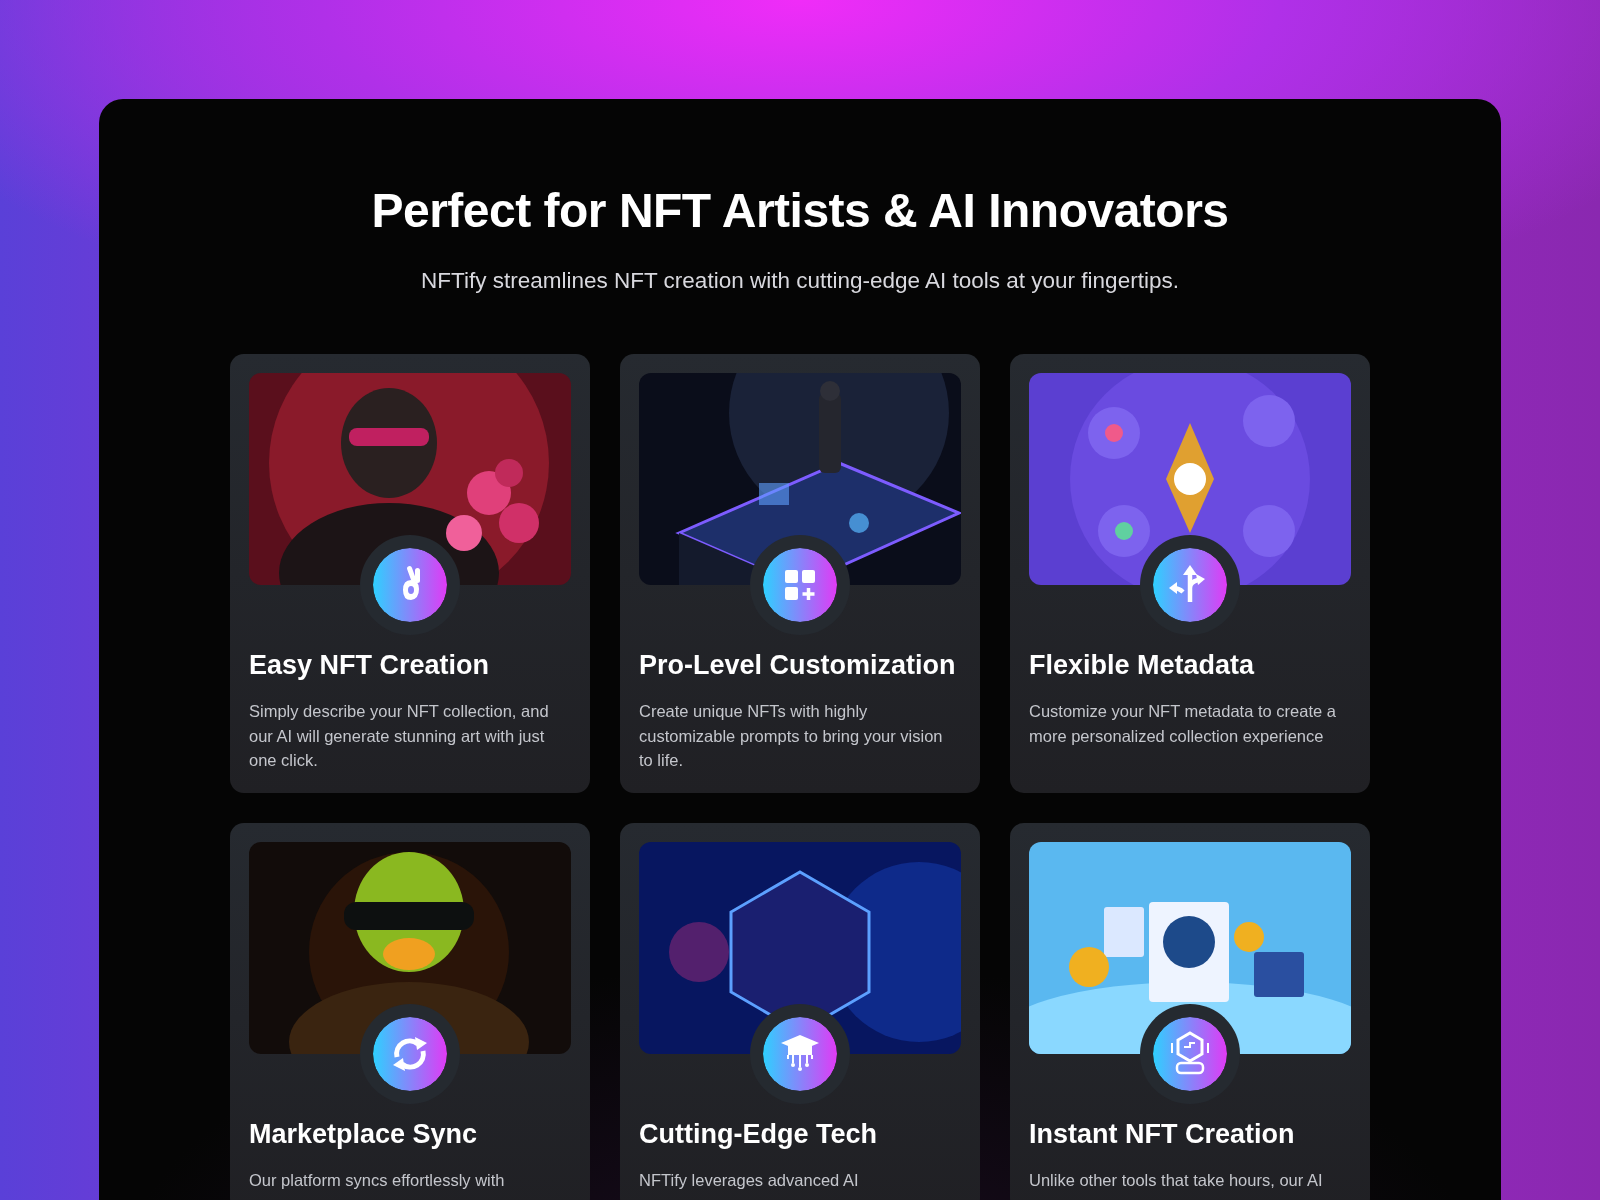 The width and height of the screenshot is (1600, 1200). What do you see at coordinates (377, 1180) in the screenshot?
I see `card-description: Our platform syncs effortlessly with` at bounding box center [377, 1180].